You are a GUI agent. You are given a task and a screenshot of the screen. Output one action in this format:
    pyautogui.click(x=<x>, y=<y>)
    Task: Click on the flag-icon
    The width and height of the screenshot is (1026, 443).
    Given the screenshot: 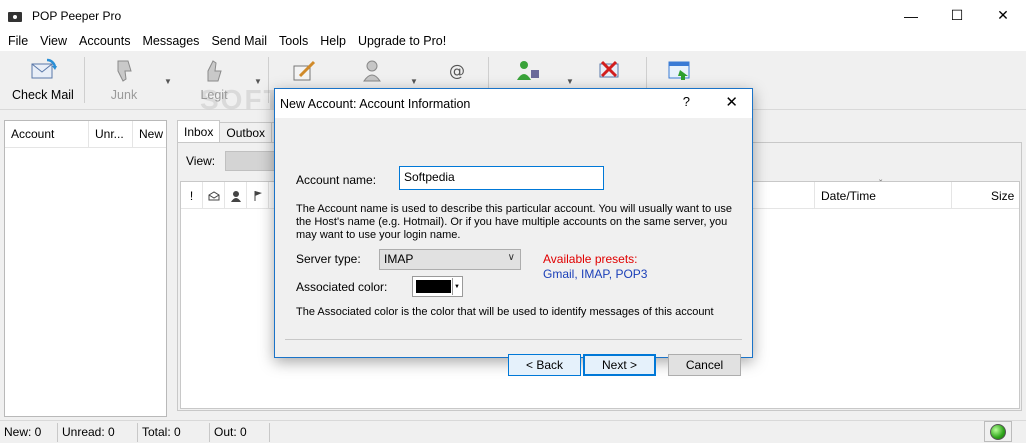 What is the action you would take?
    pyautogui.click(x=258, y=195)
    